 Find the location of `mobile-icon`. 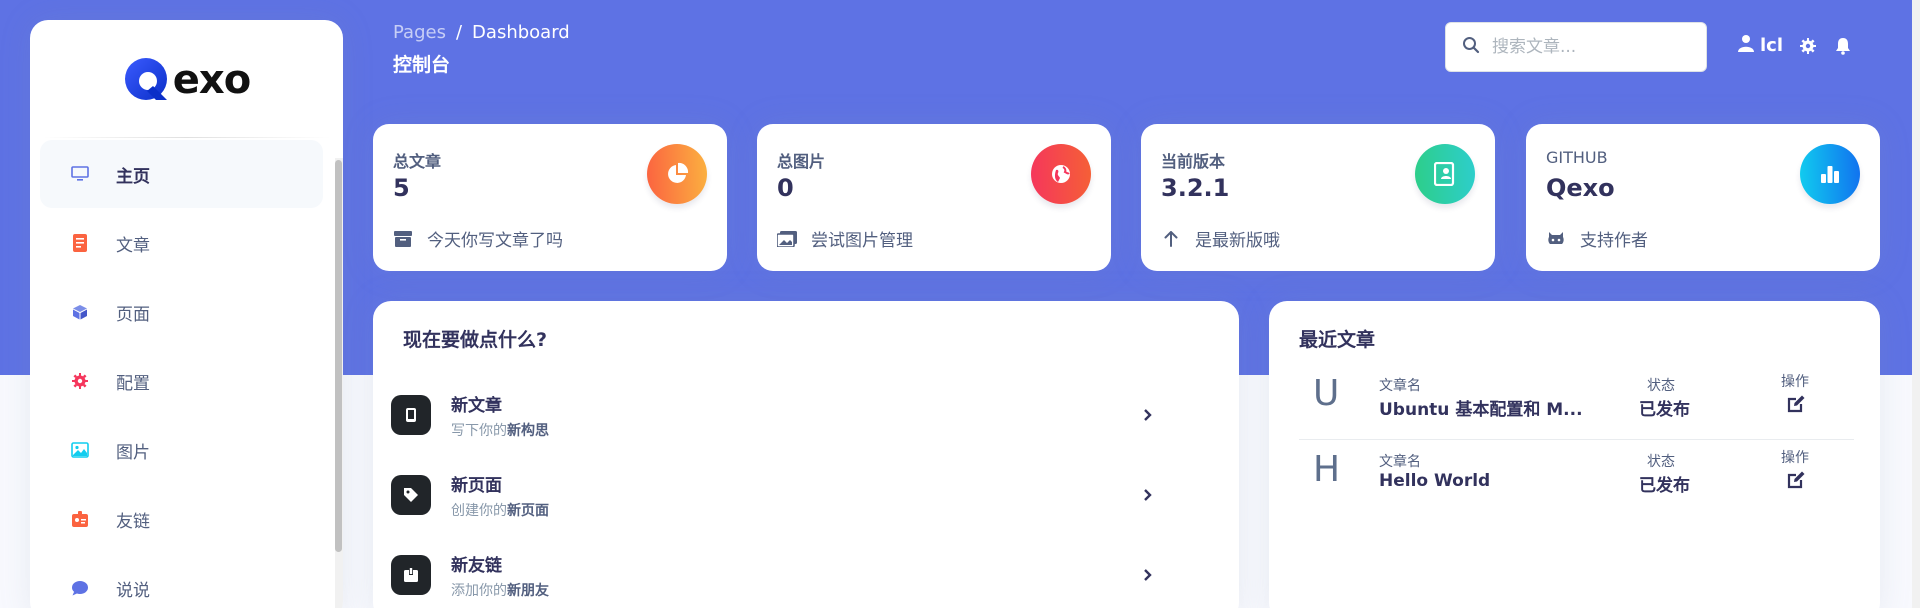

mobile-icon is located at coordinates (411, 415).